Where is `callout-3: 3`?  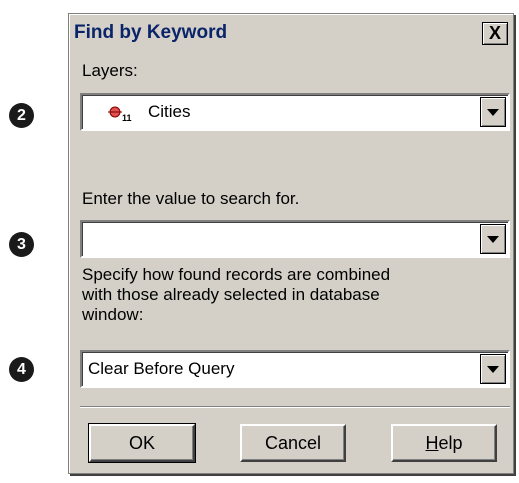 callout-3: 3 is located at coordinates (21, 244).